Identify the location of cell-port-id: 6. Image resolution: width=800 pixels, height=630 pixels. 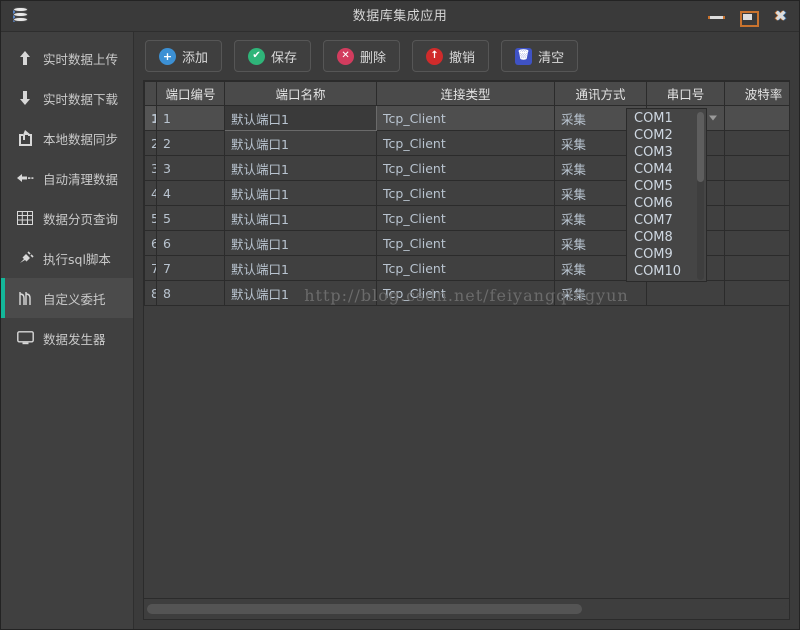
(190, 243).